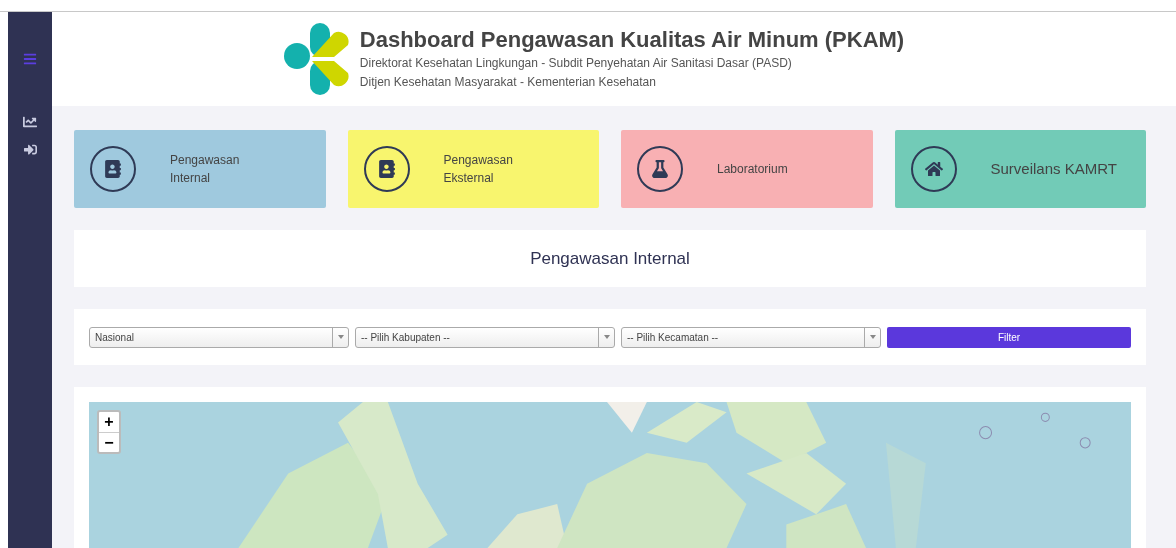 The width and height of the screenshot is (1176, 548). What do you see at coordinates (316, 59) in the screenshot?
I see `logo-icon` at bounding box center [316, 59].